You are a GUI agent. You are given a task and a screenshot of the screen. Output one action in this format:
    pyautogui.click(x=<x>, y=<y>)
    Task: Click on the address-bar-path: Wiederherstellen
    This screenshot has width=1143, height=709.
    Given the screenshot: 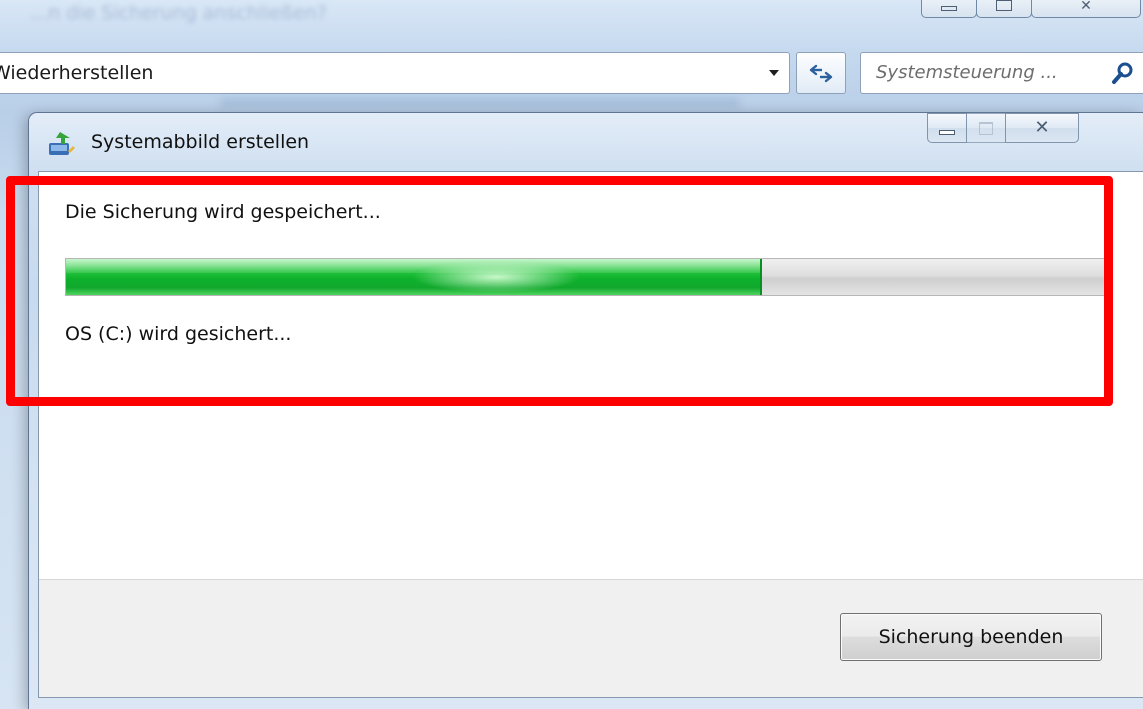 What is the action you would take?
    pyautogui.click(x=77, y=73)
    